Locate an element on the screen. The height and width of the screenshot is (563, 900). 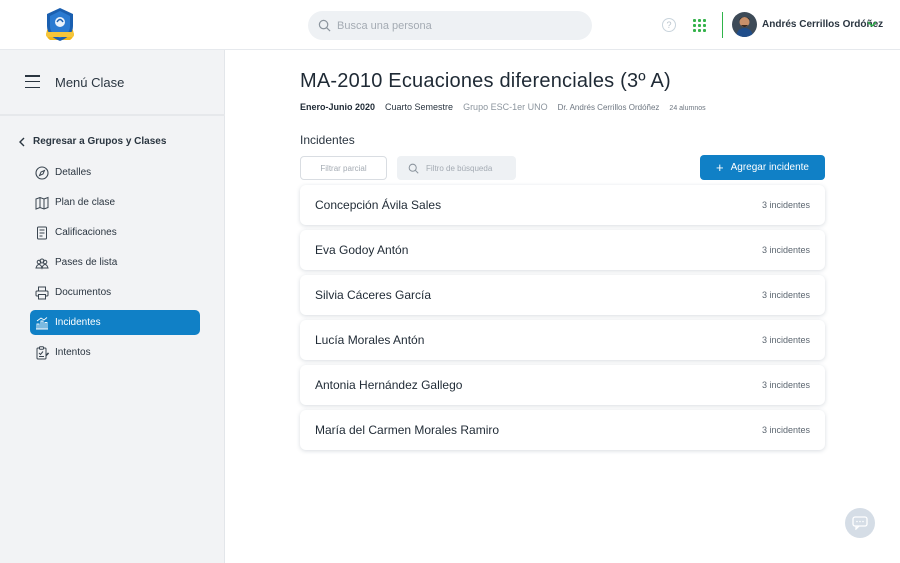
sidebar-item-label: Plan de clase is located at coordinates (85, 202).